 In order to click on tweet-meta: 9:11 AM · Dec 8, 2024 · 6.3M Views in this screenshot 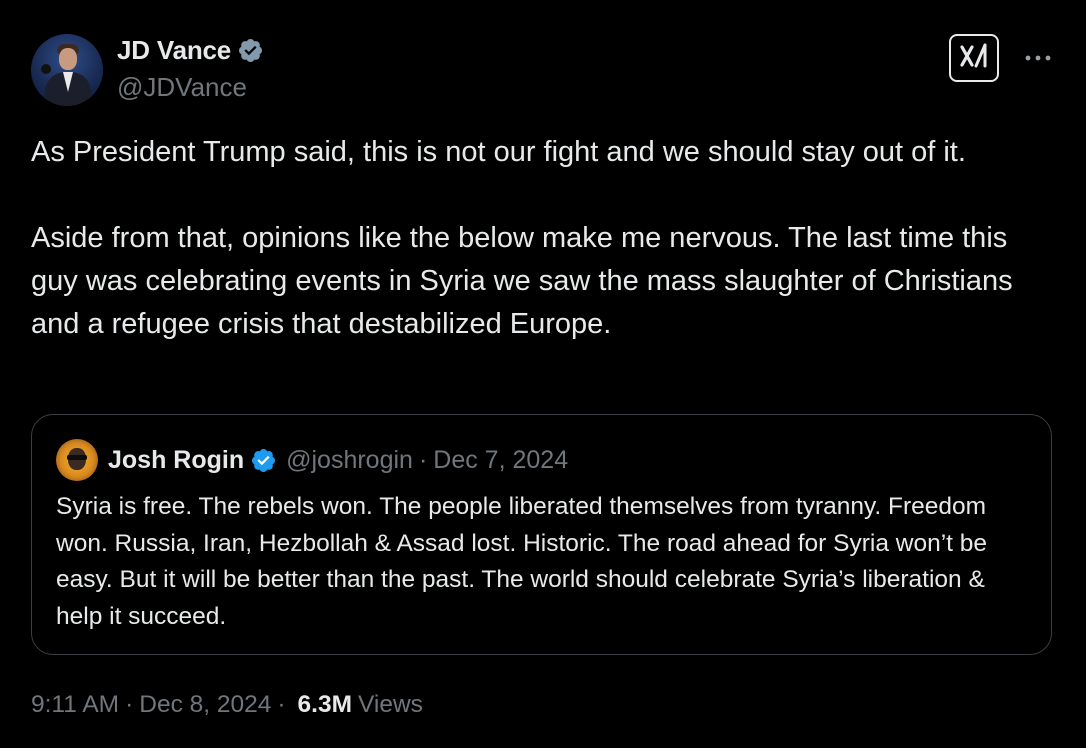, I will do `click(227, 705)`.